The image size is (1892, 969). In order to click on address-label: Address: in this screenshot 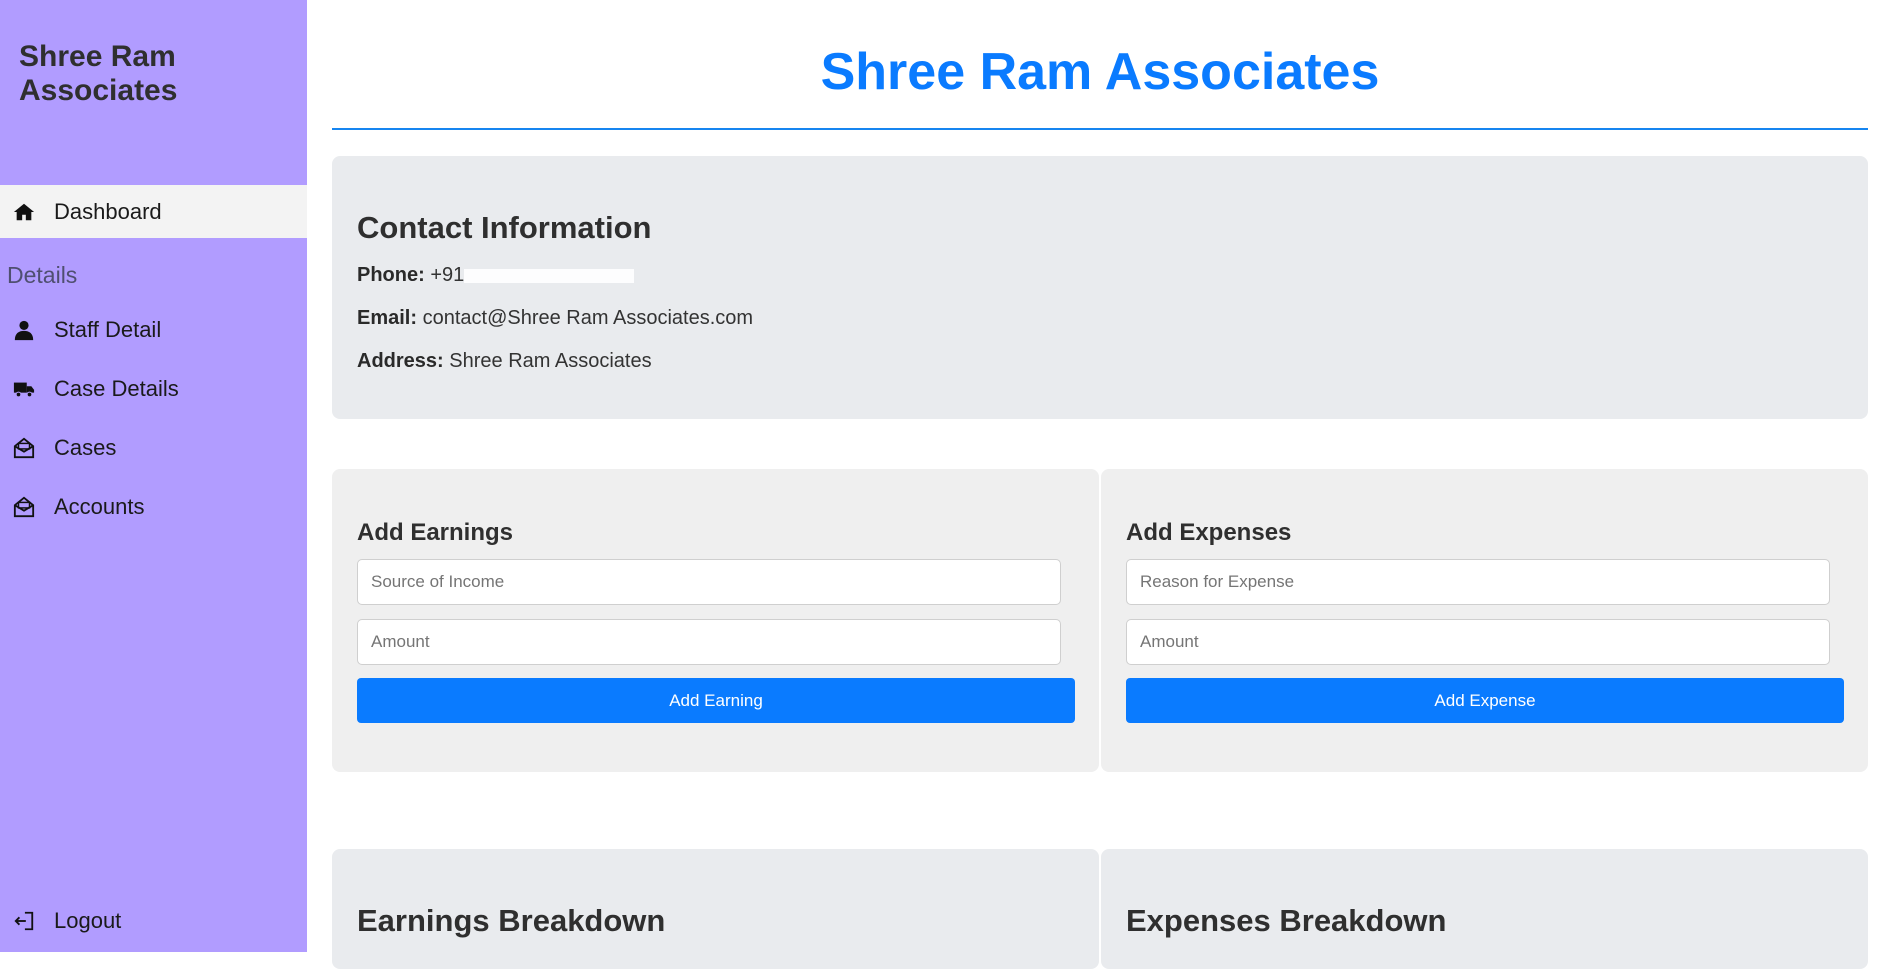, I will do `click(400, 361)`.